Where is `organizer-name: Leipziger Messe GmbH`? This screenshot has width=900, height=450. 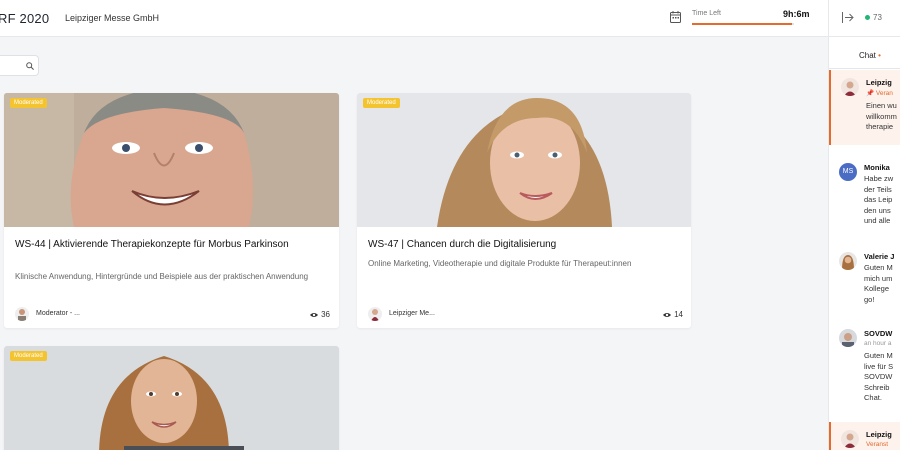
organizer-name: Leipziger Messe GmbH is located at coordinates (112, 18).